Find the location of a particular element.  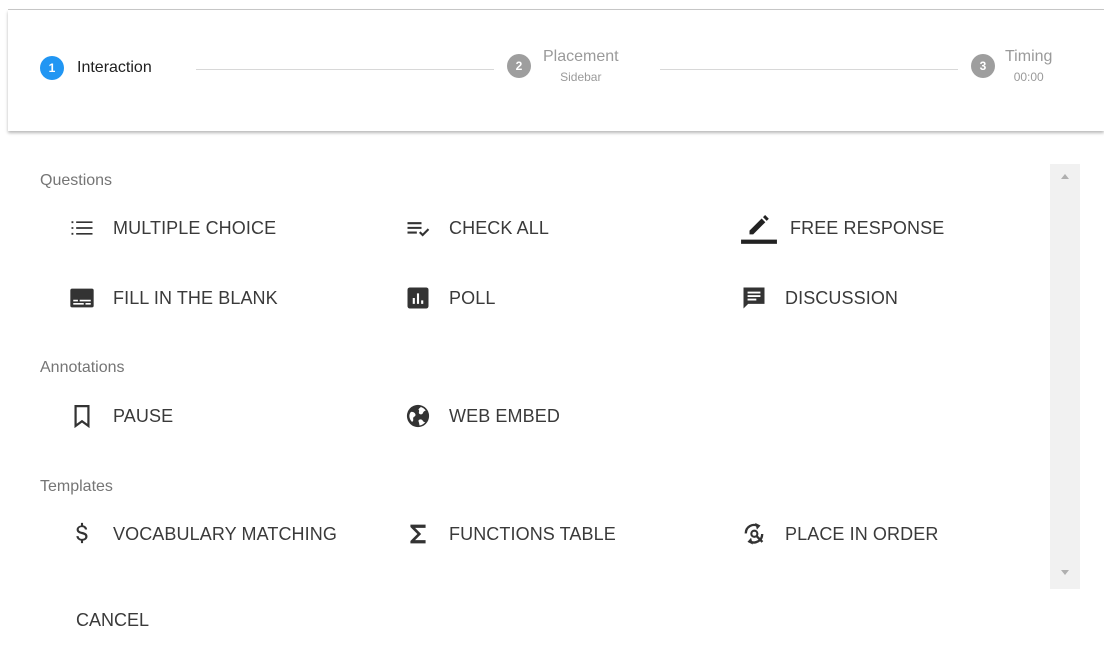

subtitles-icon is located at coordinates (82, 298).